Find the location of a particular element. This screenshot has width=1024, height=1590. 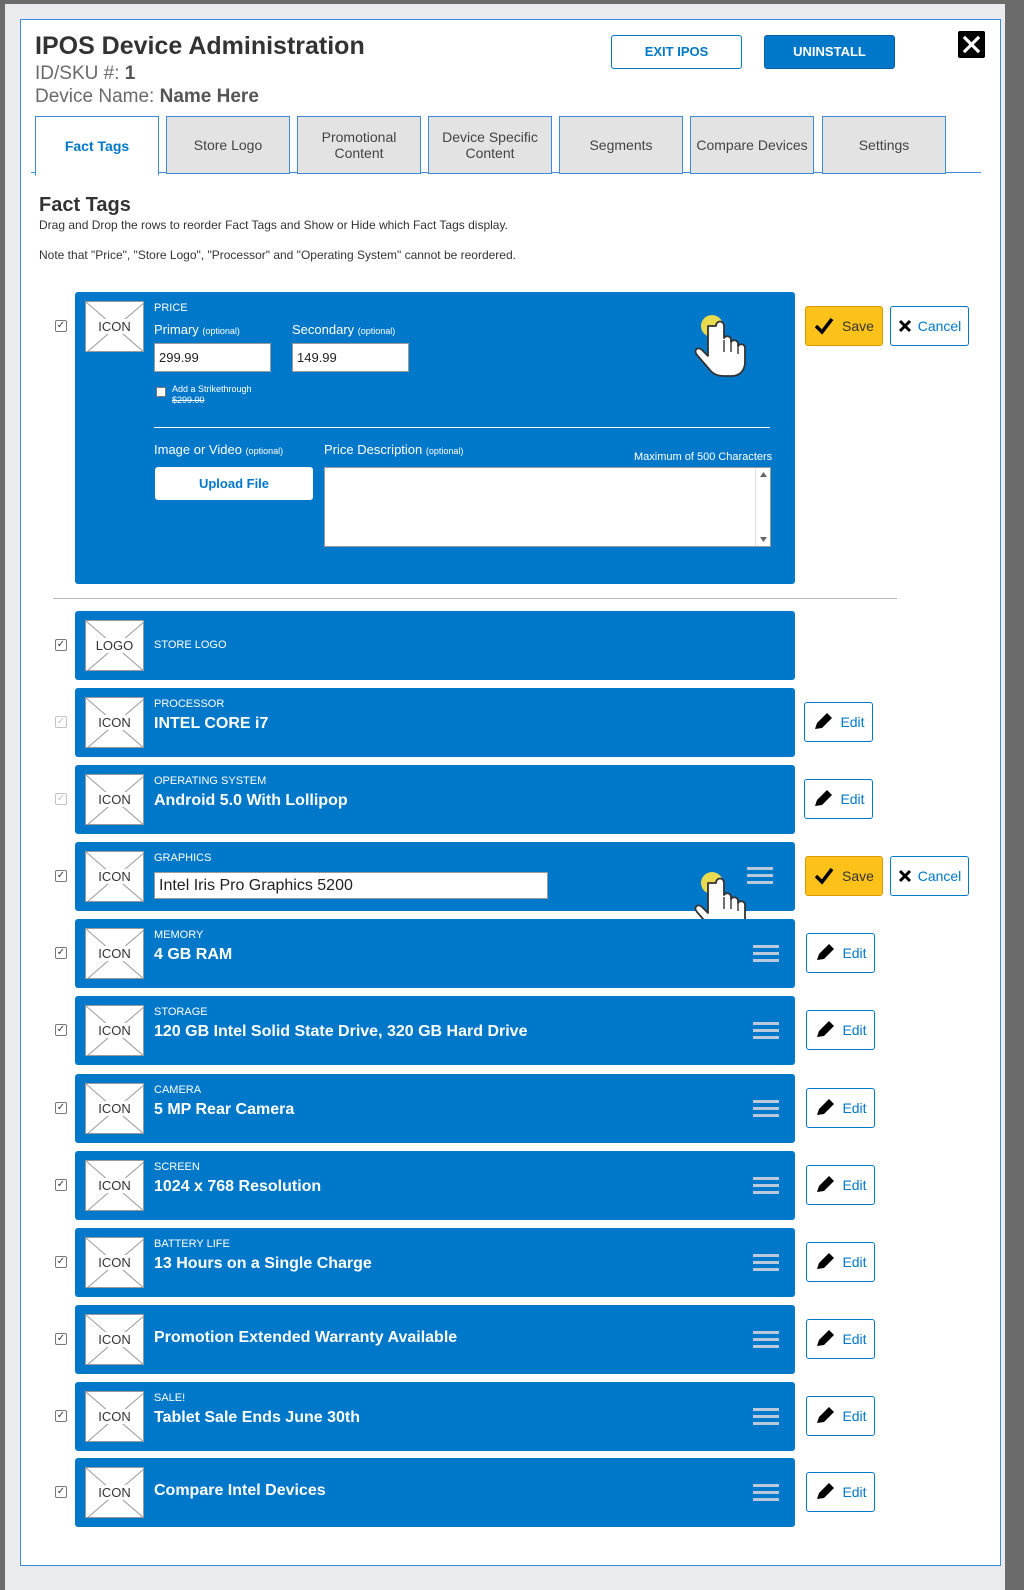

image-video-label: Image or Video (optional) is located at coordinates (219, 449).